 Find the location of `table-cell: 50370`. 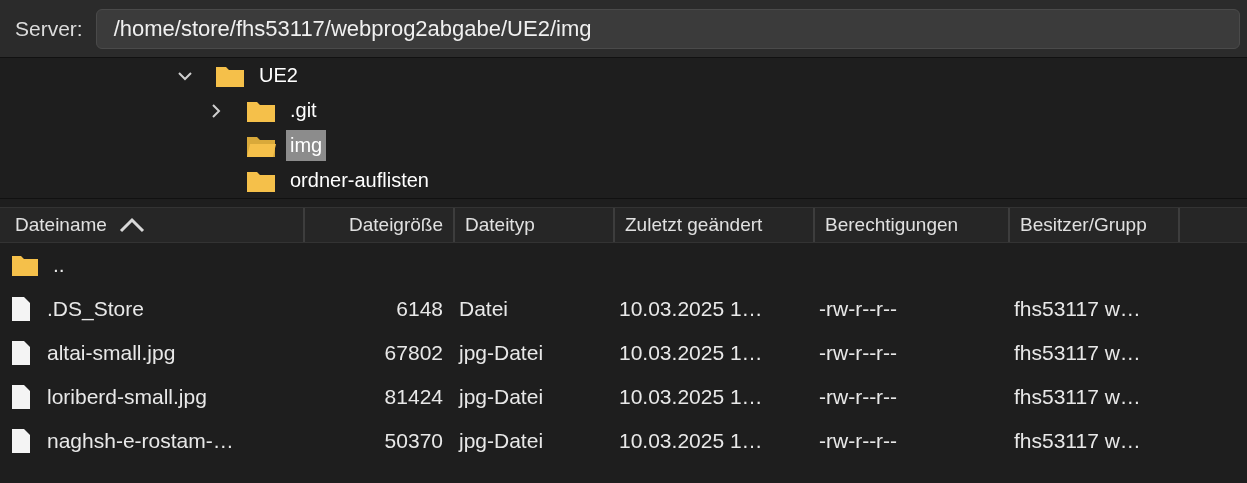

table-cell: 50370 is located at coordinates (413, 441).